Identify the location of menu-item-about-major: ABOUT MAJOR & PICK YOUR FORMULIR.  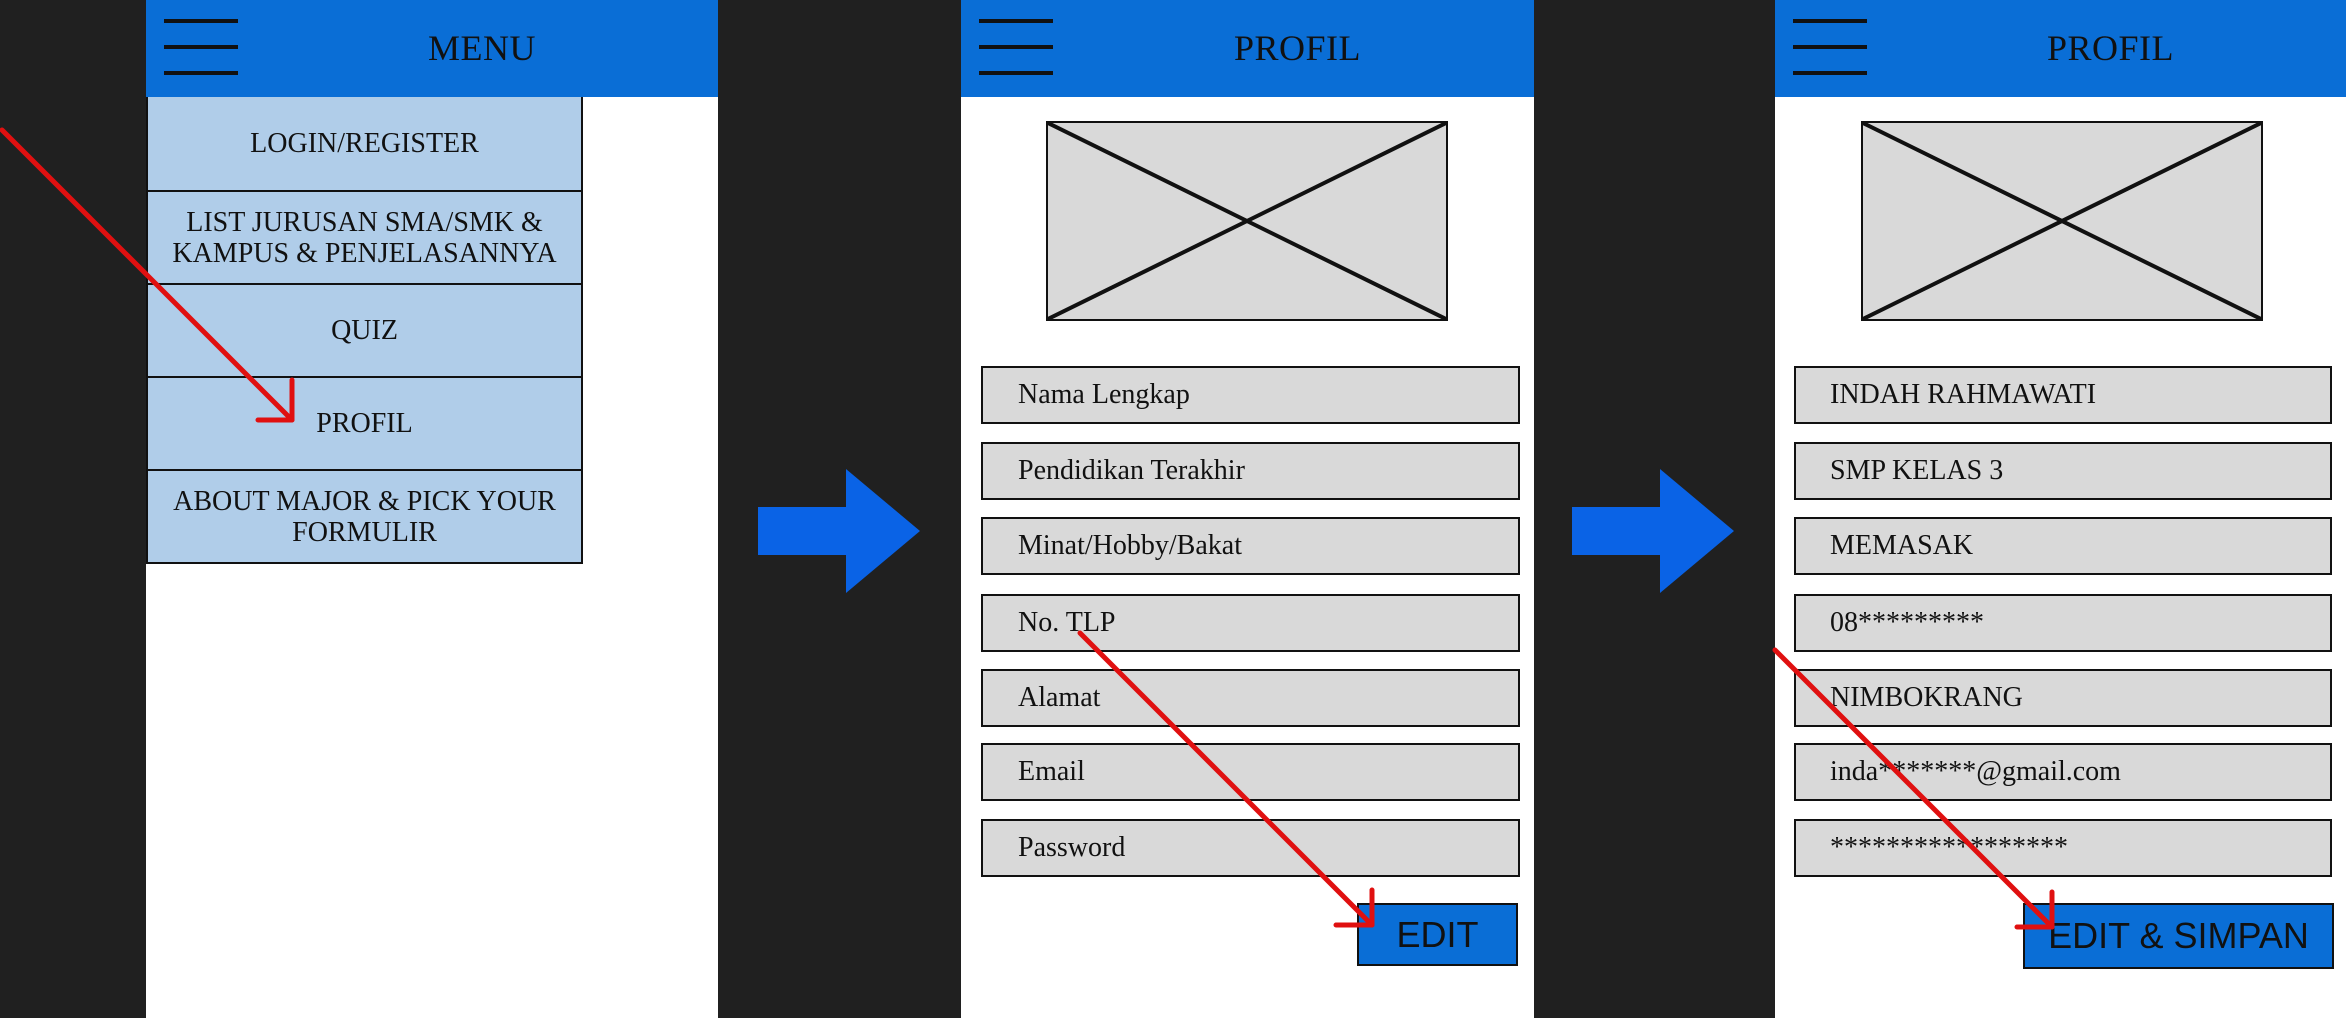
(364, 515).